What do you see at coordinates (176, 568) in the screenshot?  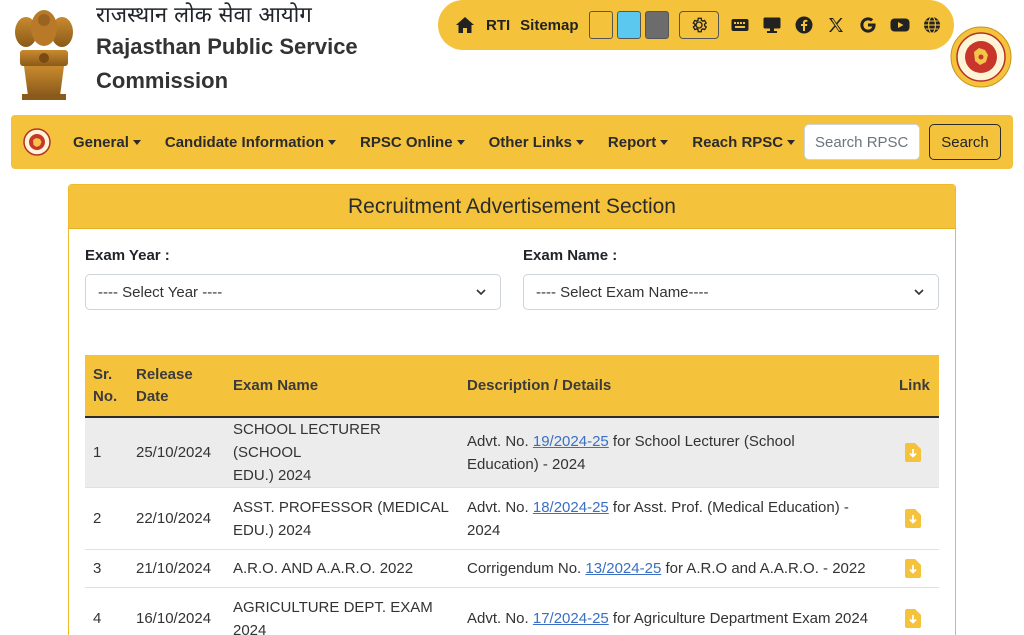 I see `cell-date: 21/10/2024` at bounding box center [176, 568].